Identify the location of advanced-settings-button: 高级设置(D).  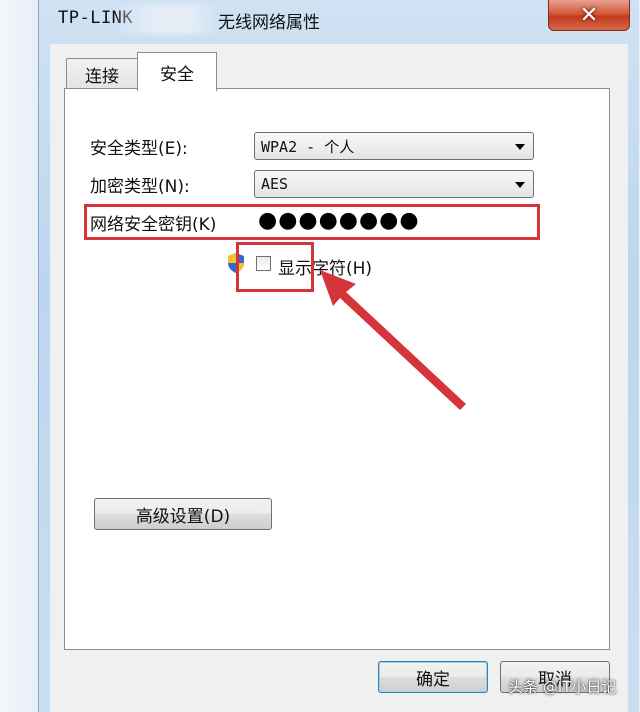
(183, 514).